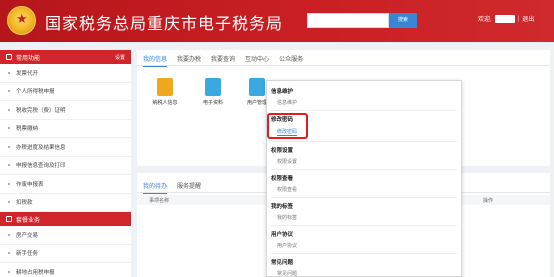 This screenshot has width=554, height=277. What do you see at coordinates (282, 92) in the screenshot?
I see `dropdown-group-title: 信息维护` at bounding box center [282, 92].